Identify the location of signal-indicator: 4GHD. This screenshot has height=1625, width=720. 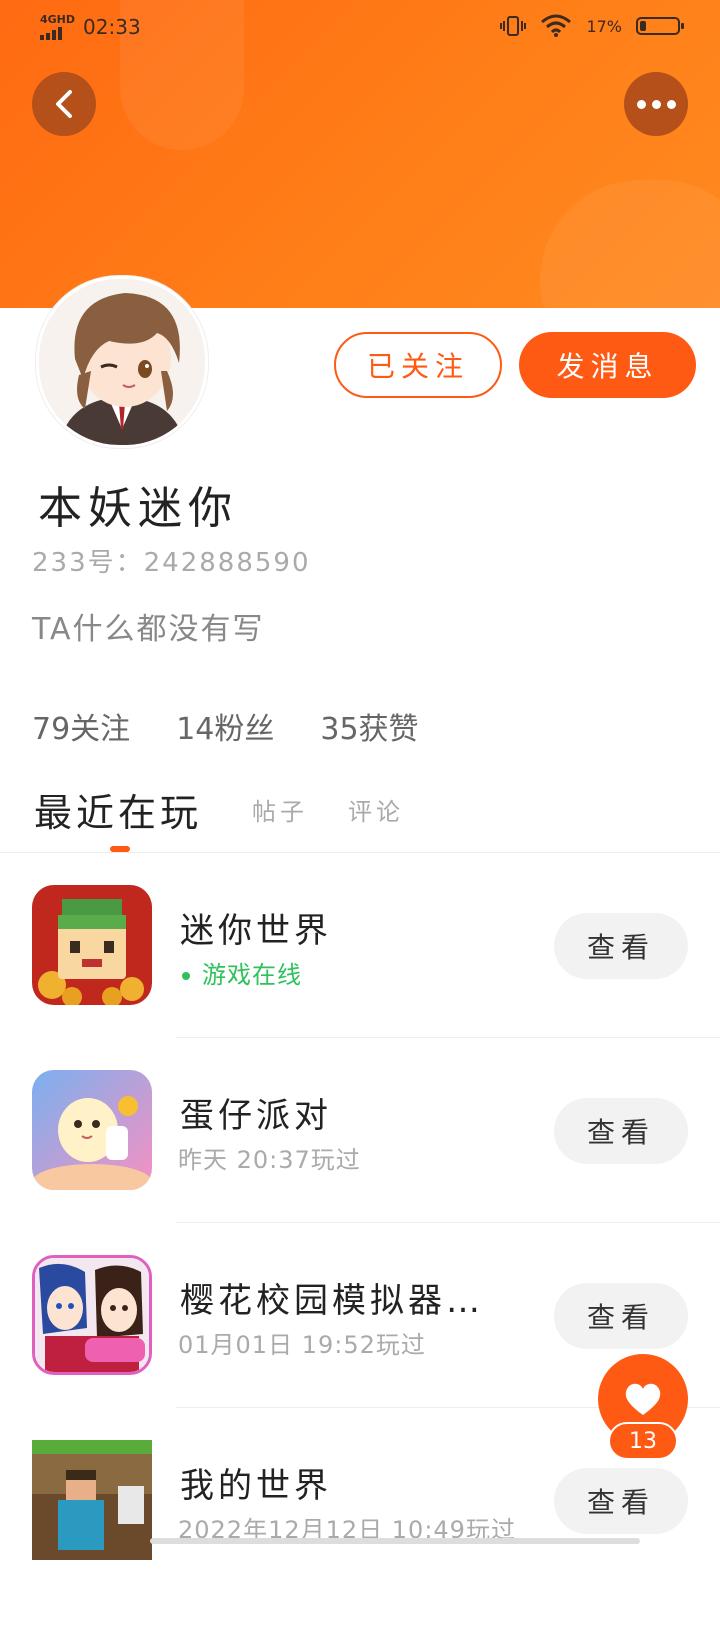
(57, 27).